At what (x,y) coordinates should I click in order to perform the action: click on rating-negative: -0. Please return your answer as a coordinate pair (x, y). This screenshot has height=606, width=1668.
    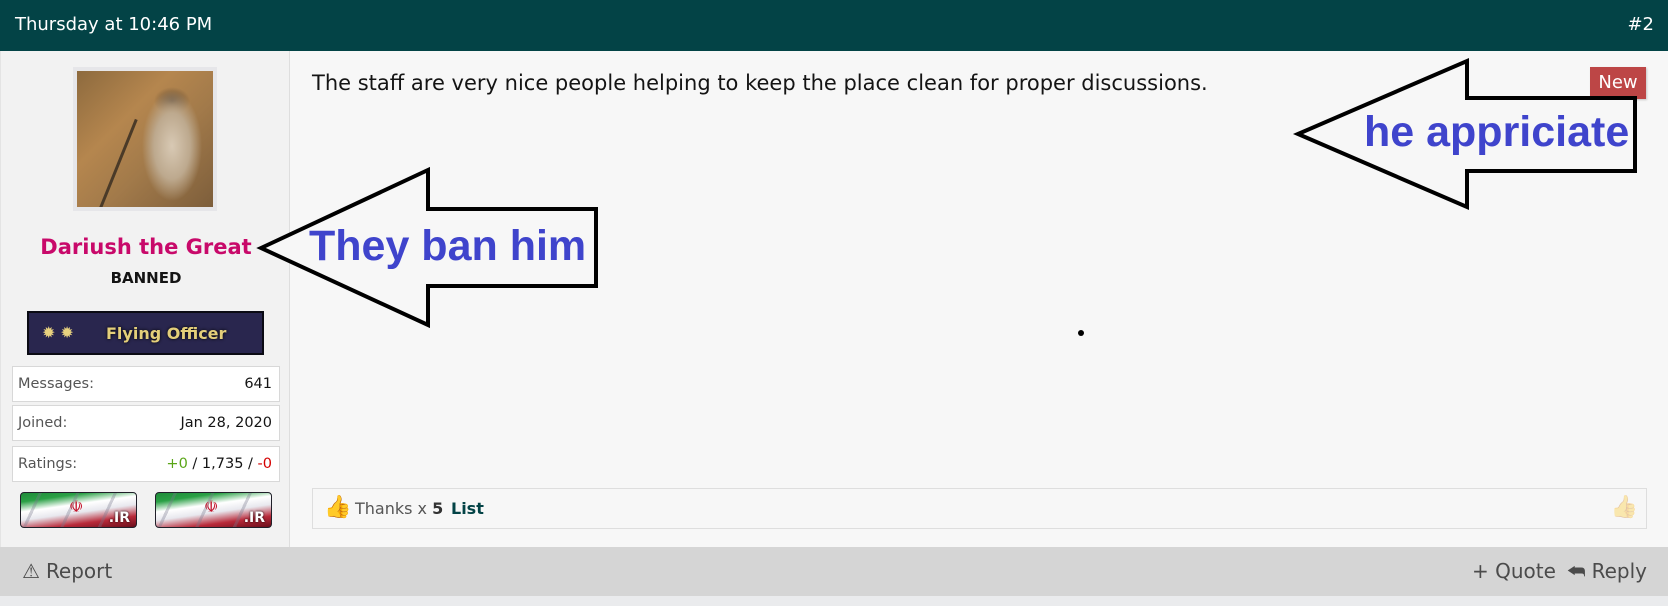
    Looking at the image, I should click on (264, 464).